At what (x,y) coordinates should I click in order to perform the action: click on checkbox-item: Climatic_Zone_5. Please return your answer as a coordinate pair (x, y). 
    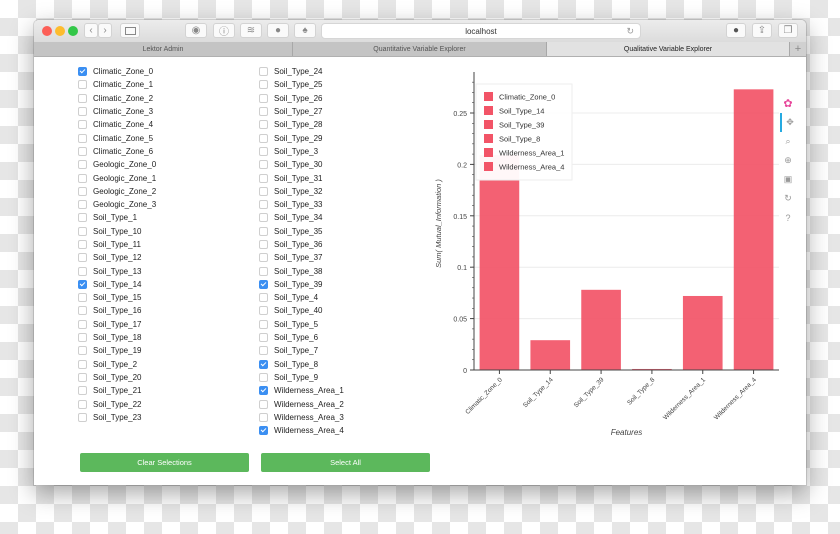
    Looking at the image, I should click on (117, 137).